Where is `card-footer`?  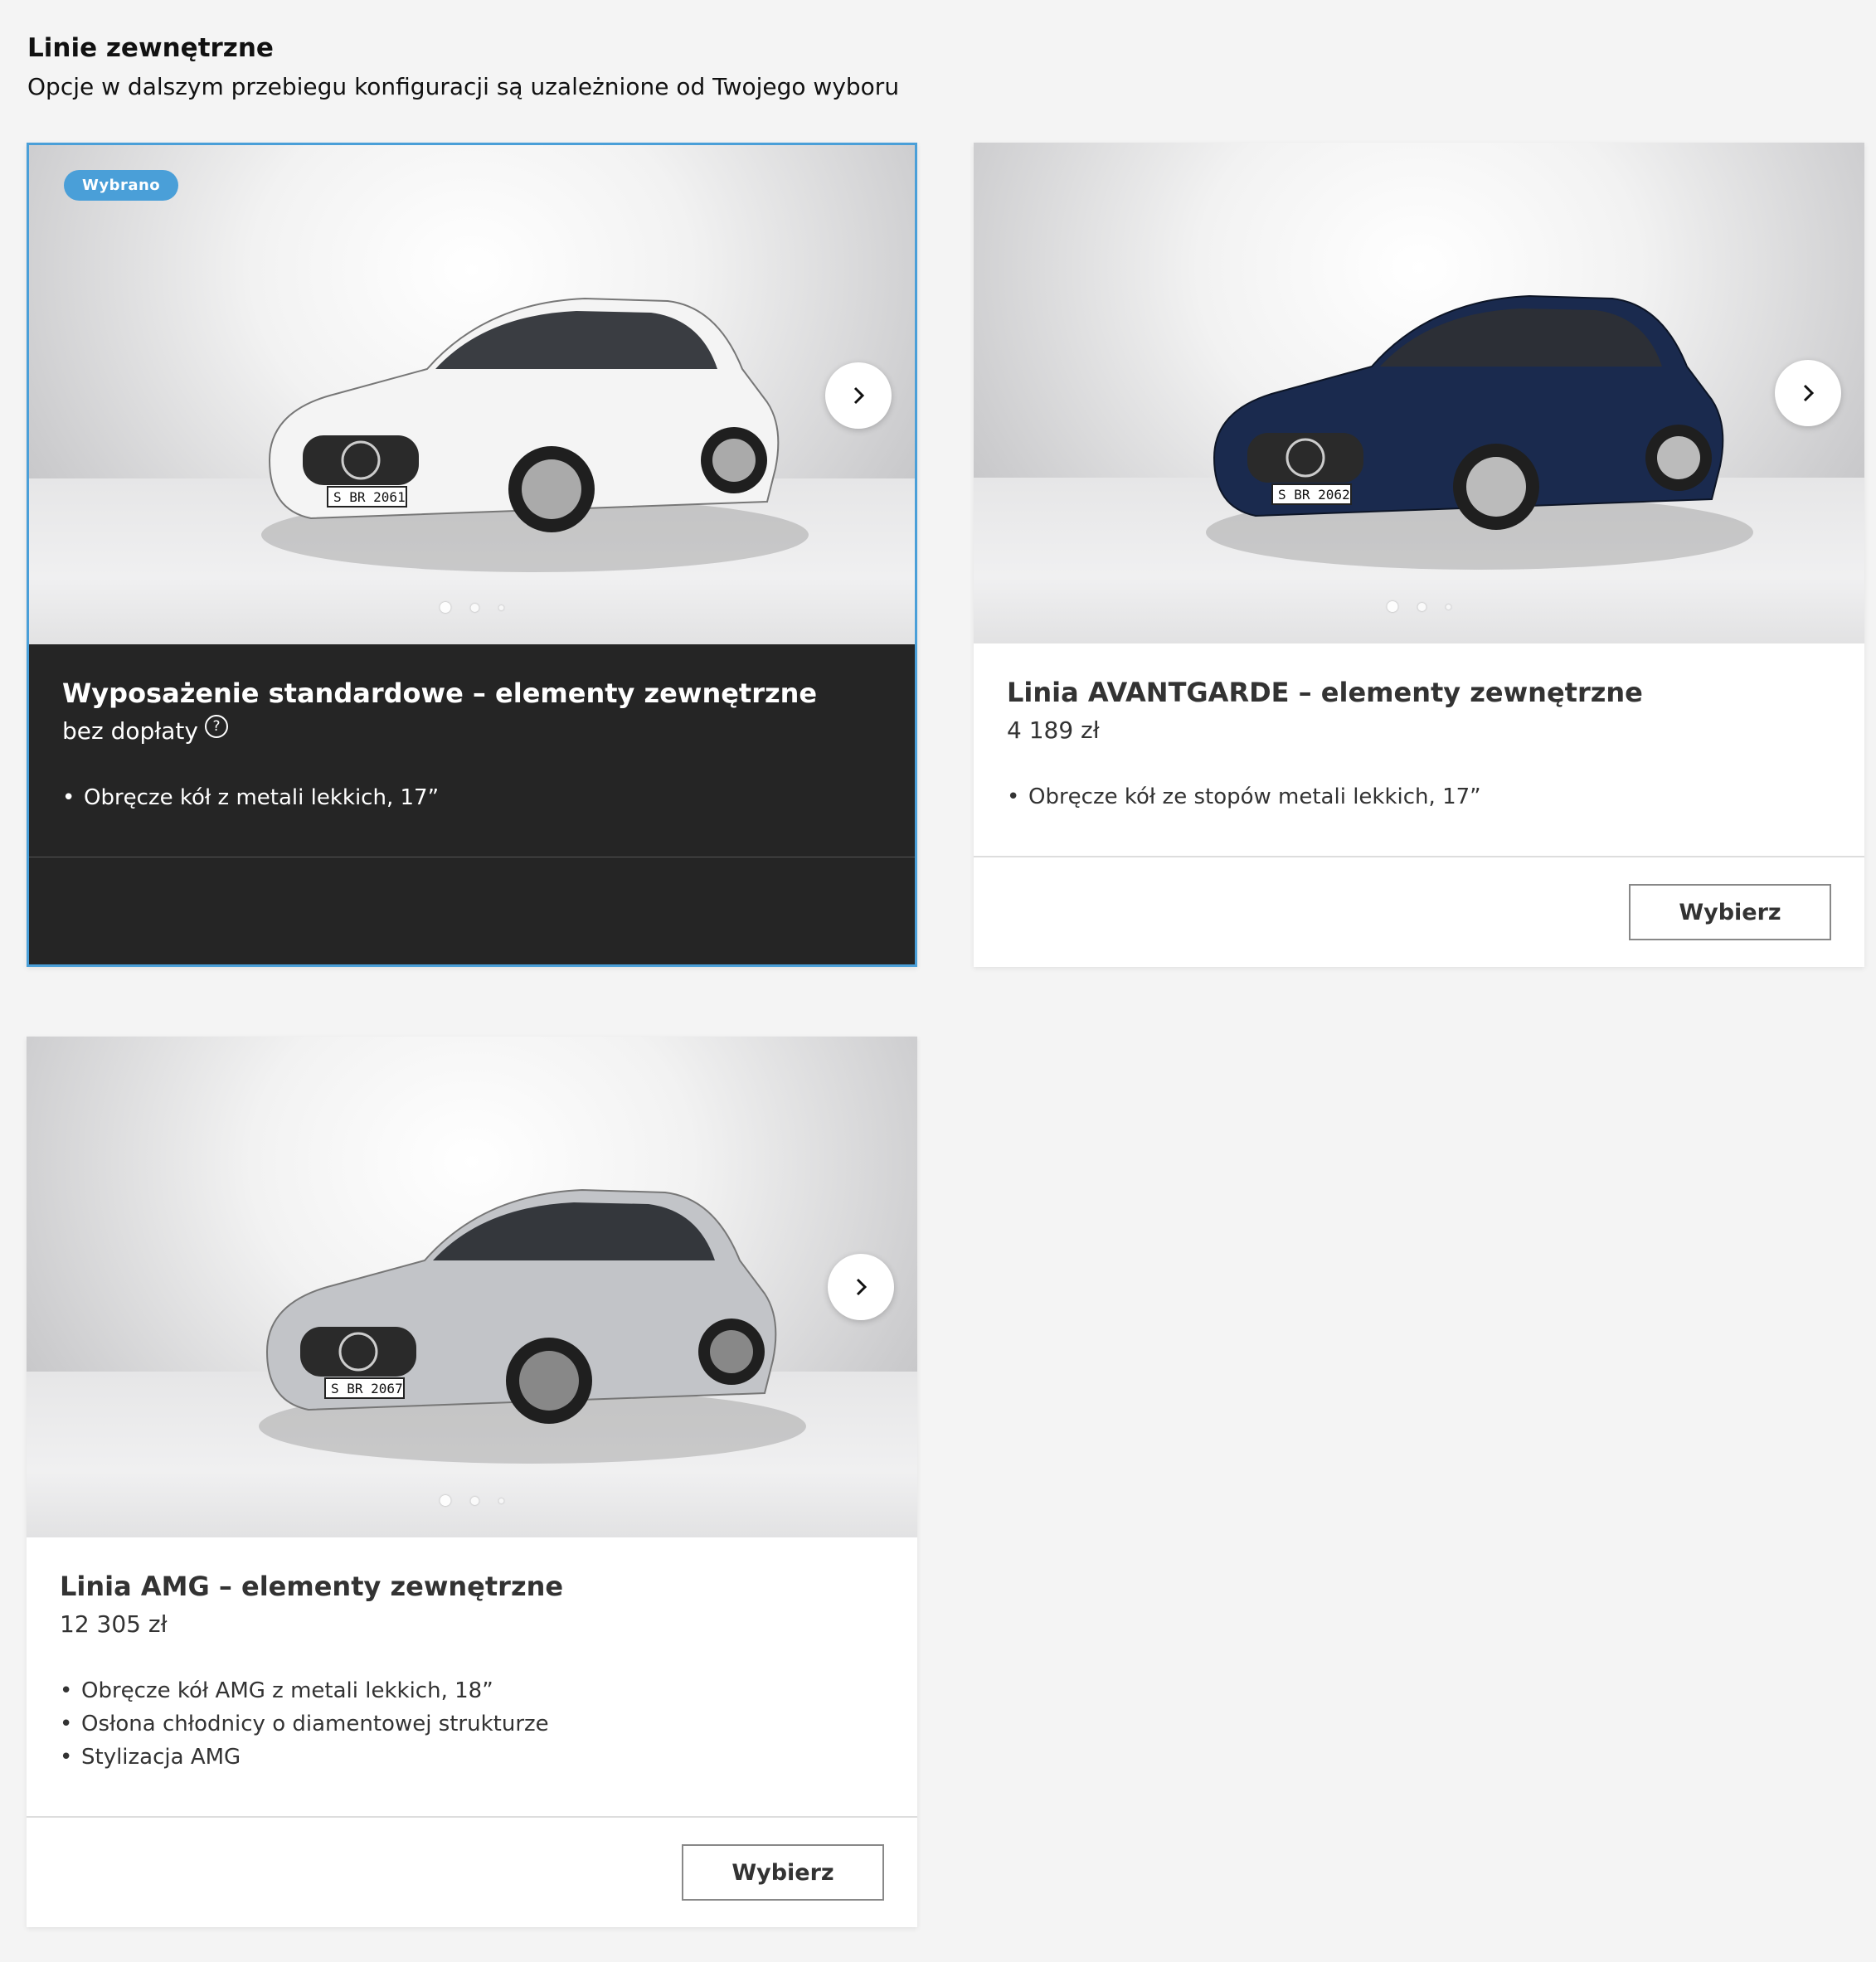 card-footer is located at coordinates (472, 910).